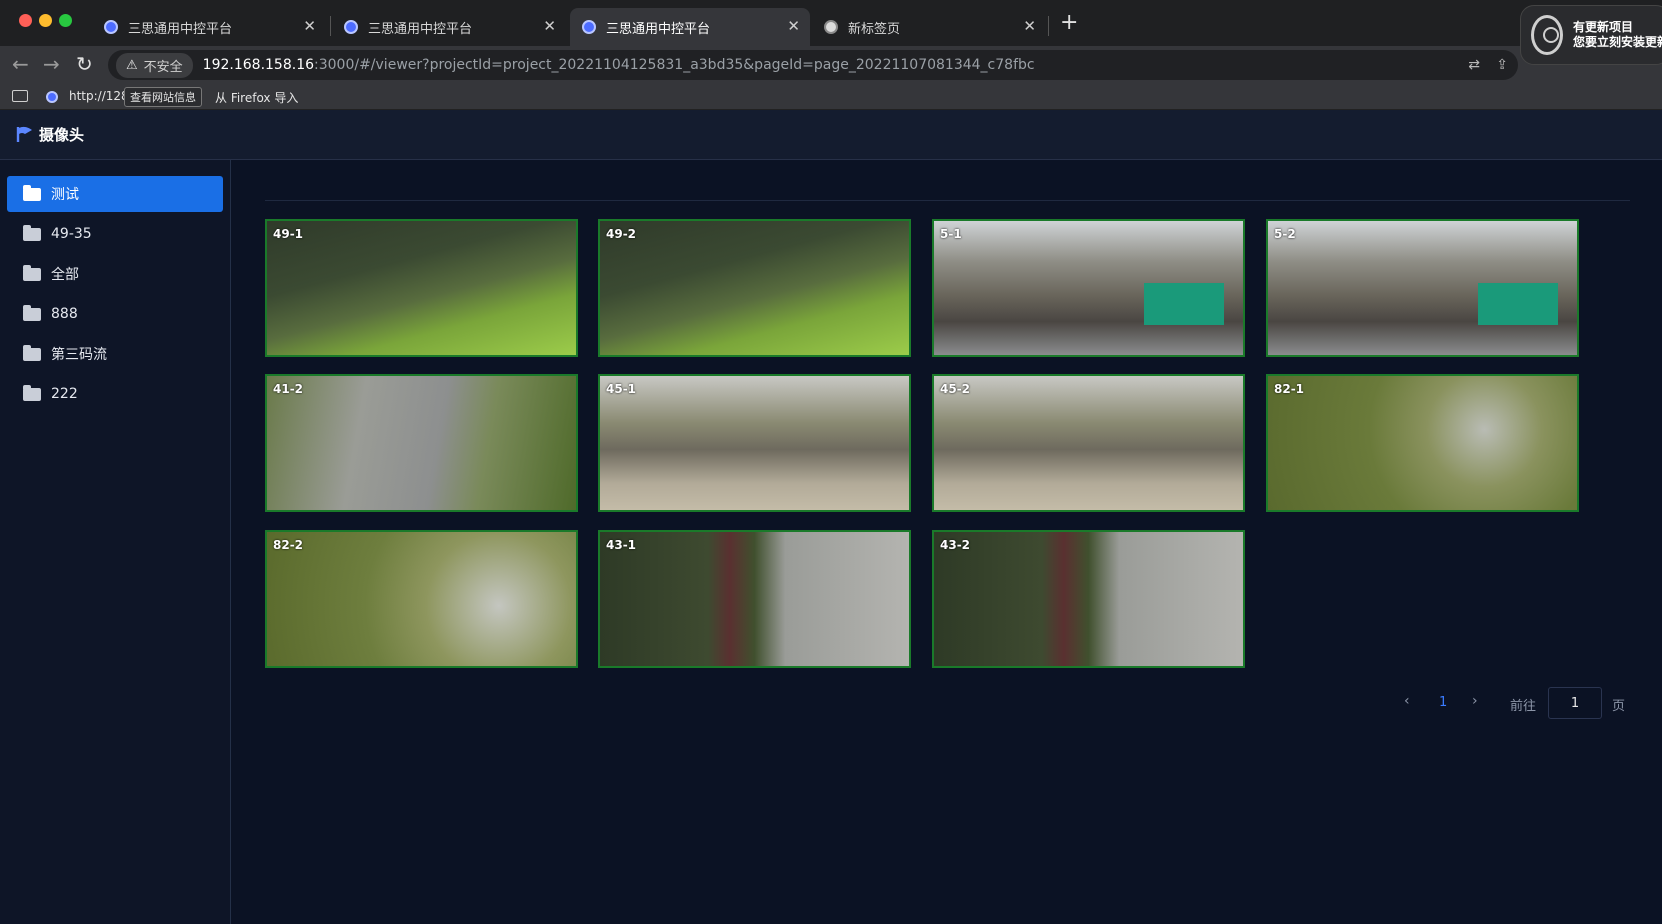  I want to click on camera-tile: 45-1, so click(754, 443).